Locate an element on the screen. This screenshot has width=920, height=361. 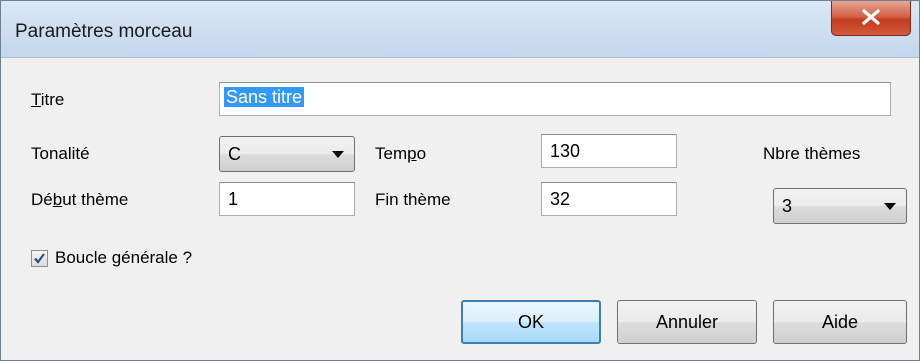
tonalite-value: C is located at coordinates (234, 154).